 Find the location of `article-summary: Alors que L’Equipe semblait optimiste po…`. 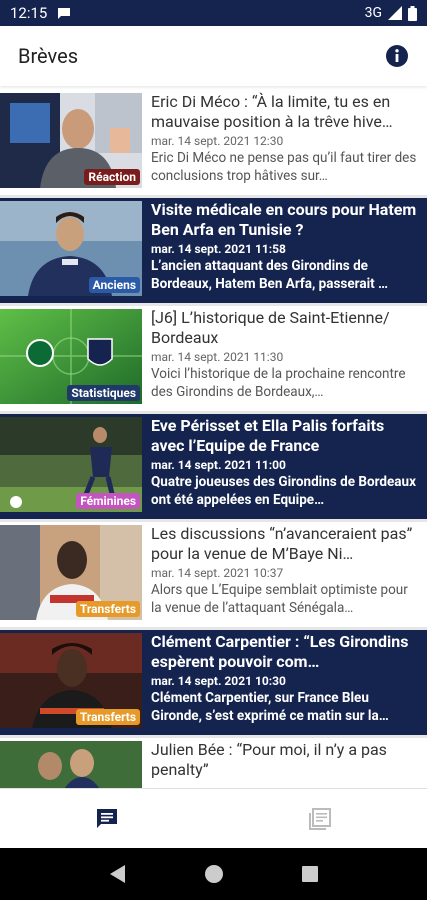

article-summary: Alors que L’Equipe semblait optimiste po… is located at coordinates (279, 599).